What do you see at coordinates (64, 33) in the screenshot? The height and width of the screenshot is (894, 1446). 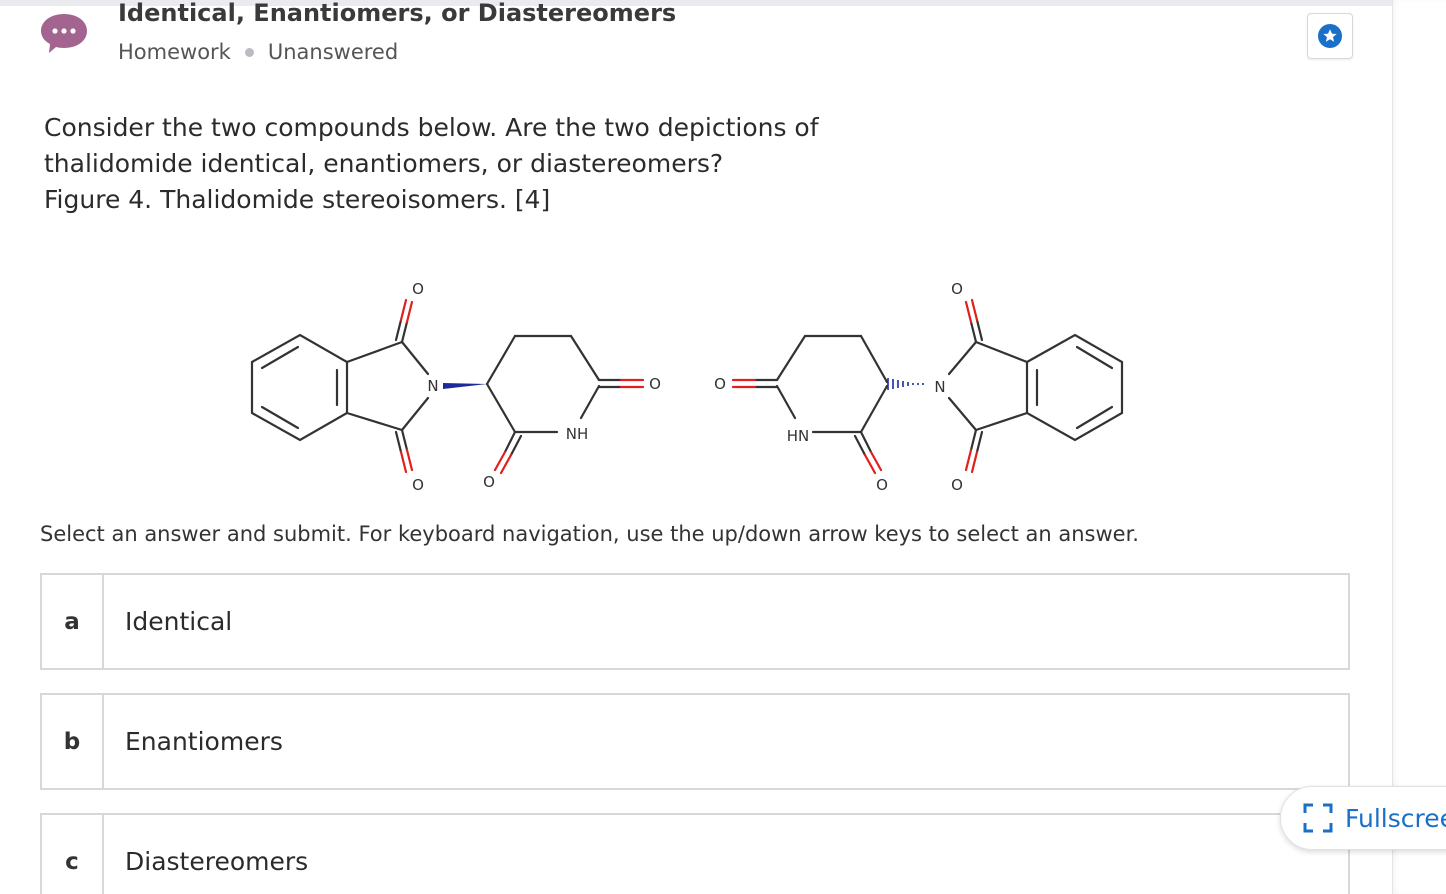 I see `chat-bubble-icon` at bounding box center [64, 33].